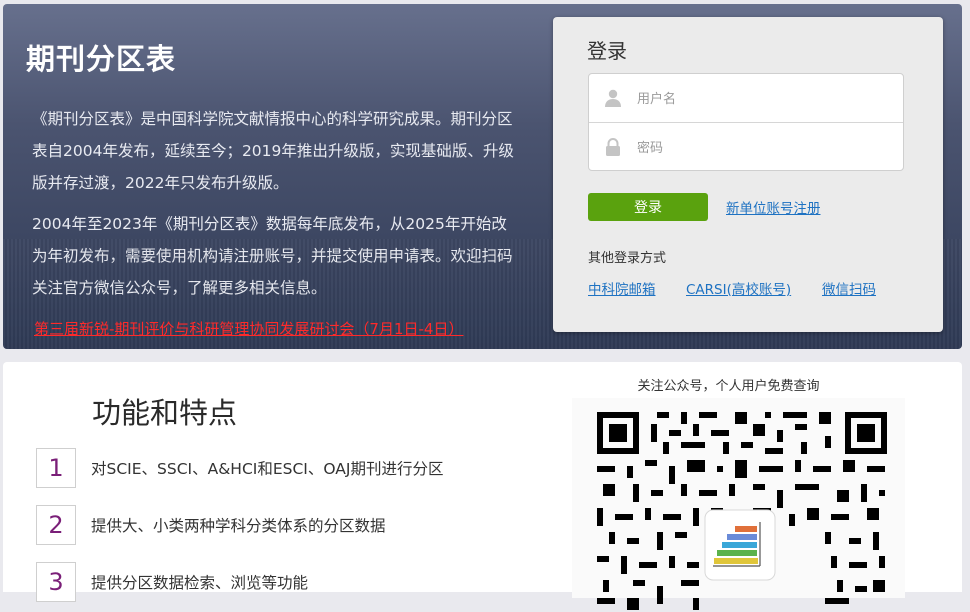  I want to click on feature-number: 2, so click(56, 525).